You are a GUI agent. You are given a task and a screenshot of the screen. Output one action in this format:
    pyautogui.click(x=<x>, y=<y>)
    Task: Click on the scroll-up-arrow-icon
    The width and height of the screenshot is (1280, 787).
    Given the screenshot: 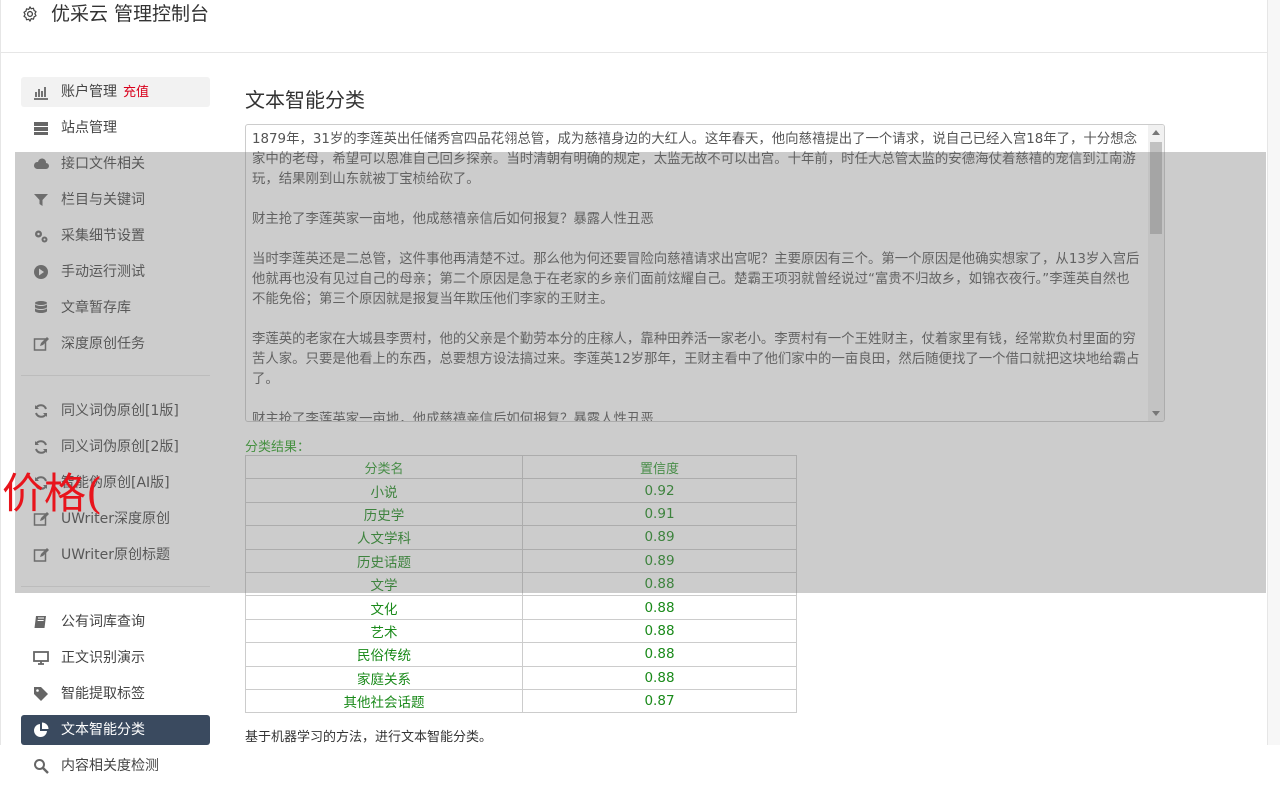 What is the action you would take?
    pyautogui.click(x=1156, y=132)
    